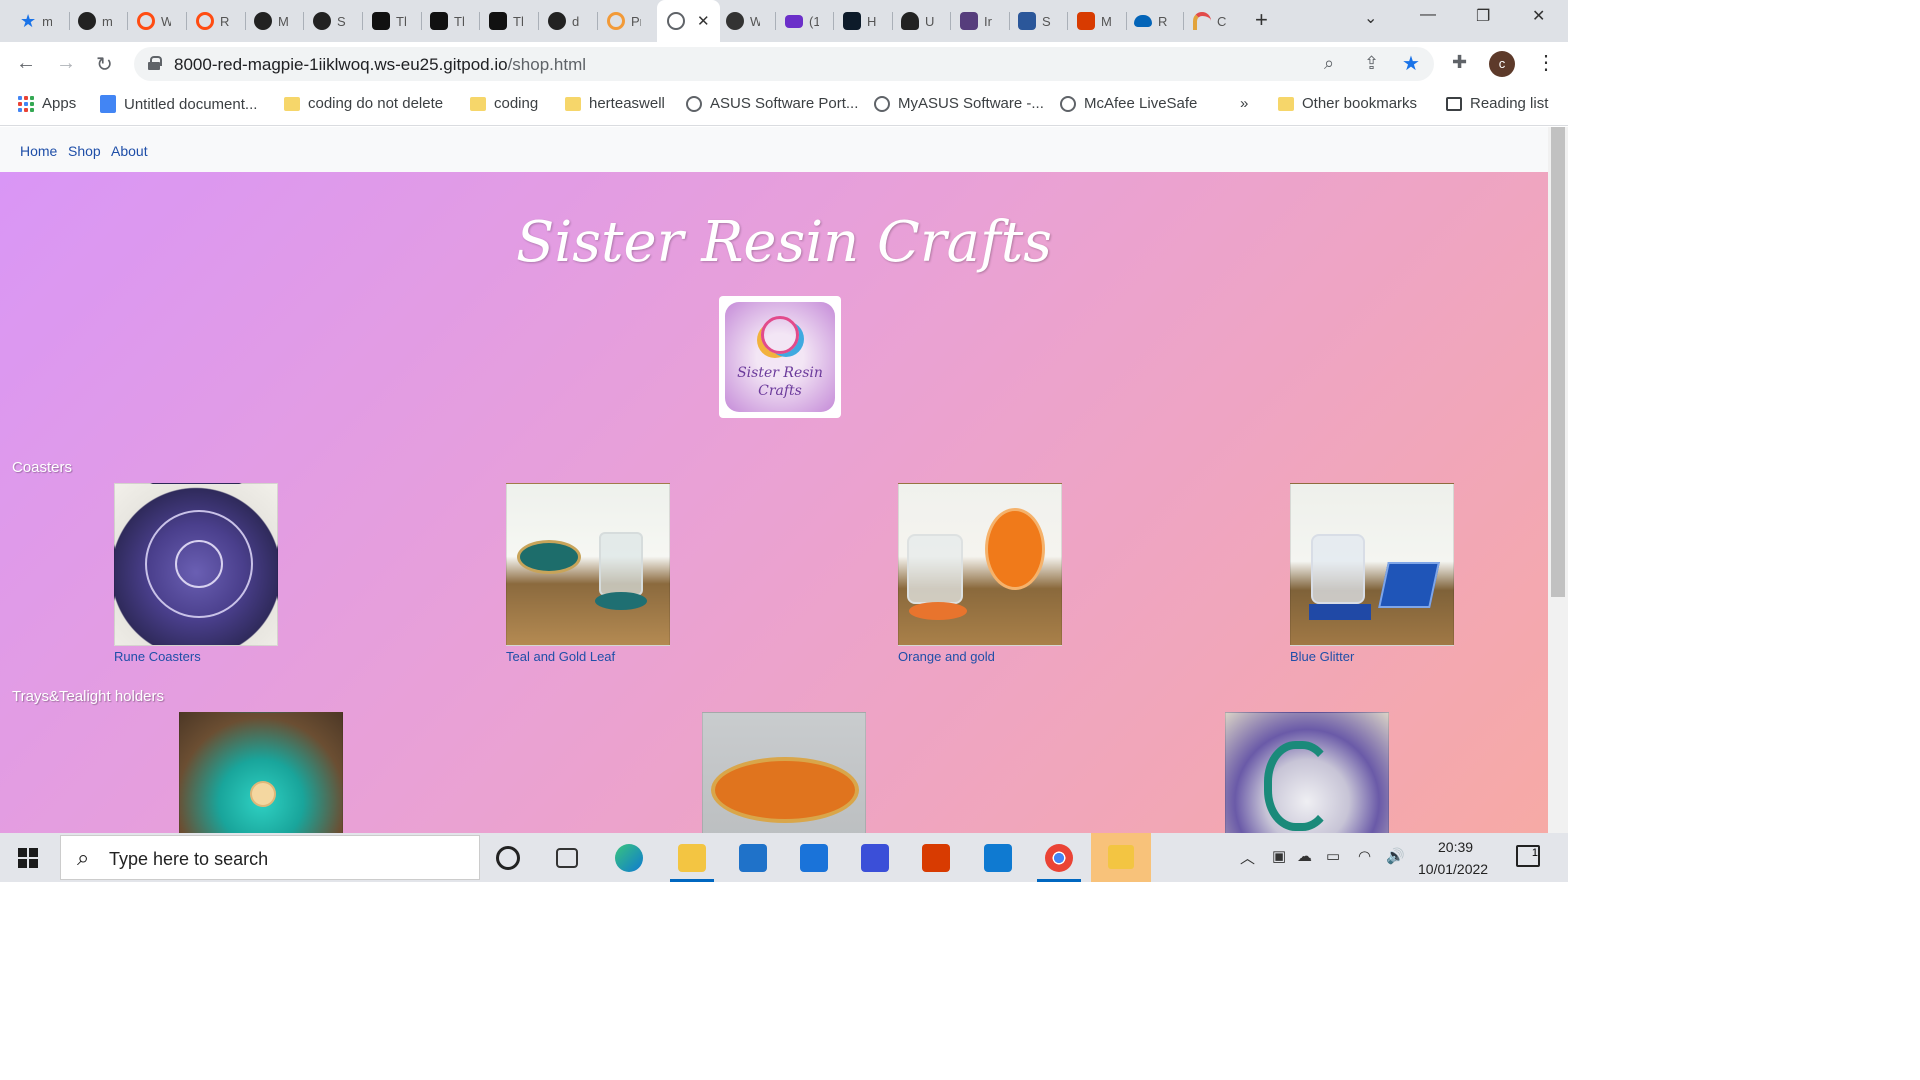 Image resolution: width=1920 pixels, height=1080 pixels. What do you see at coordinates (703, 21) in the screenshot?
I see `close-tab-icon: ✕` at bounding box center [703, 21].